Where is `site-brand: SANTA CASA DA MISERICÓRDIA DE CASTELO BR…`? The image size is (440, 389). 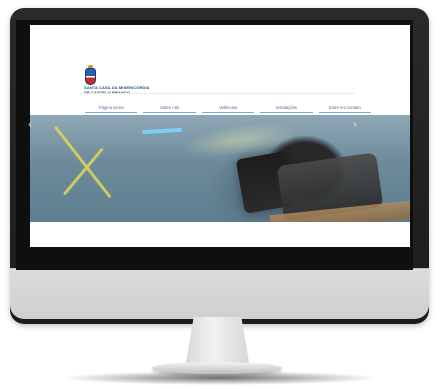 site-brand: SANTA CASA DA MISERICÓRDIA DE CASTELO BR… is located at coordinates (117, 90).